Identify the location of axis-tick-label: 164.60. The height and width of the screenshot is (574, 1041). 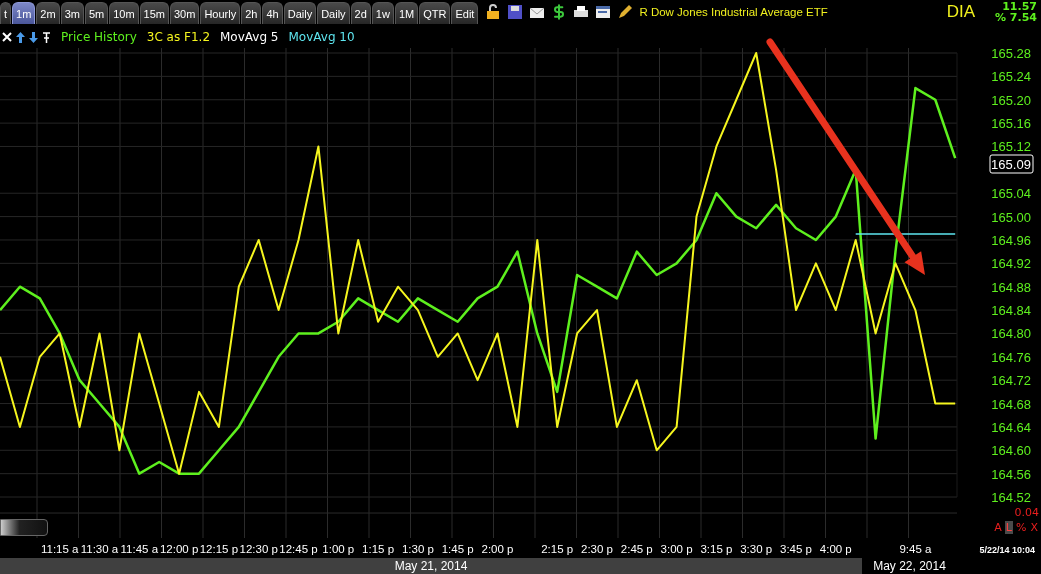
(1011, 451).